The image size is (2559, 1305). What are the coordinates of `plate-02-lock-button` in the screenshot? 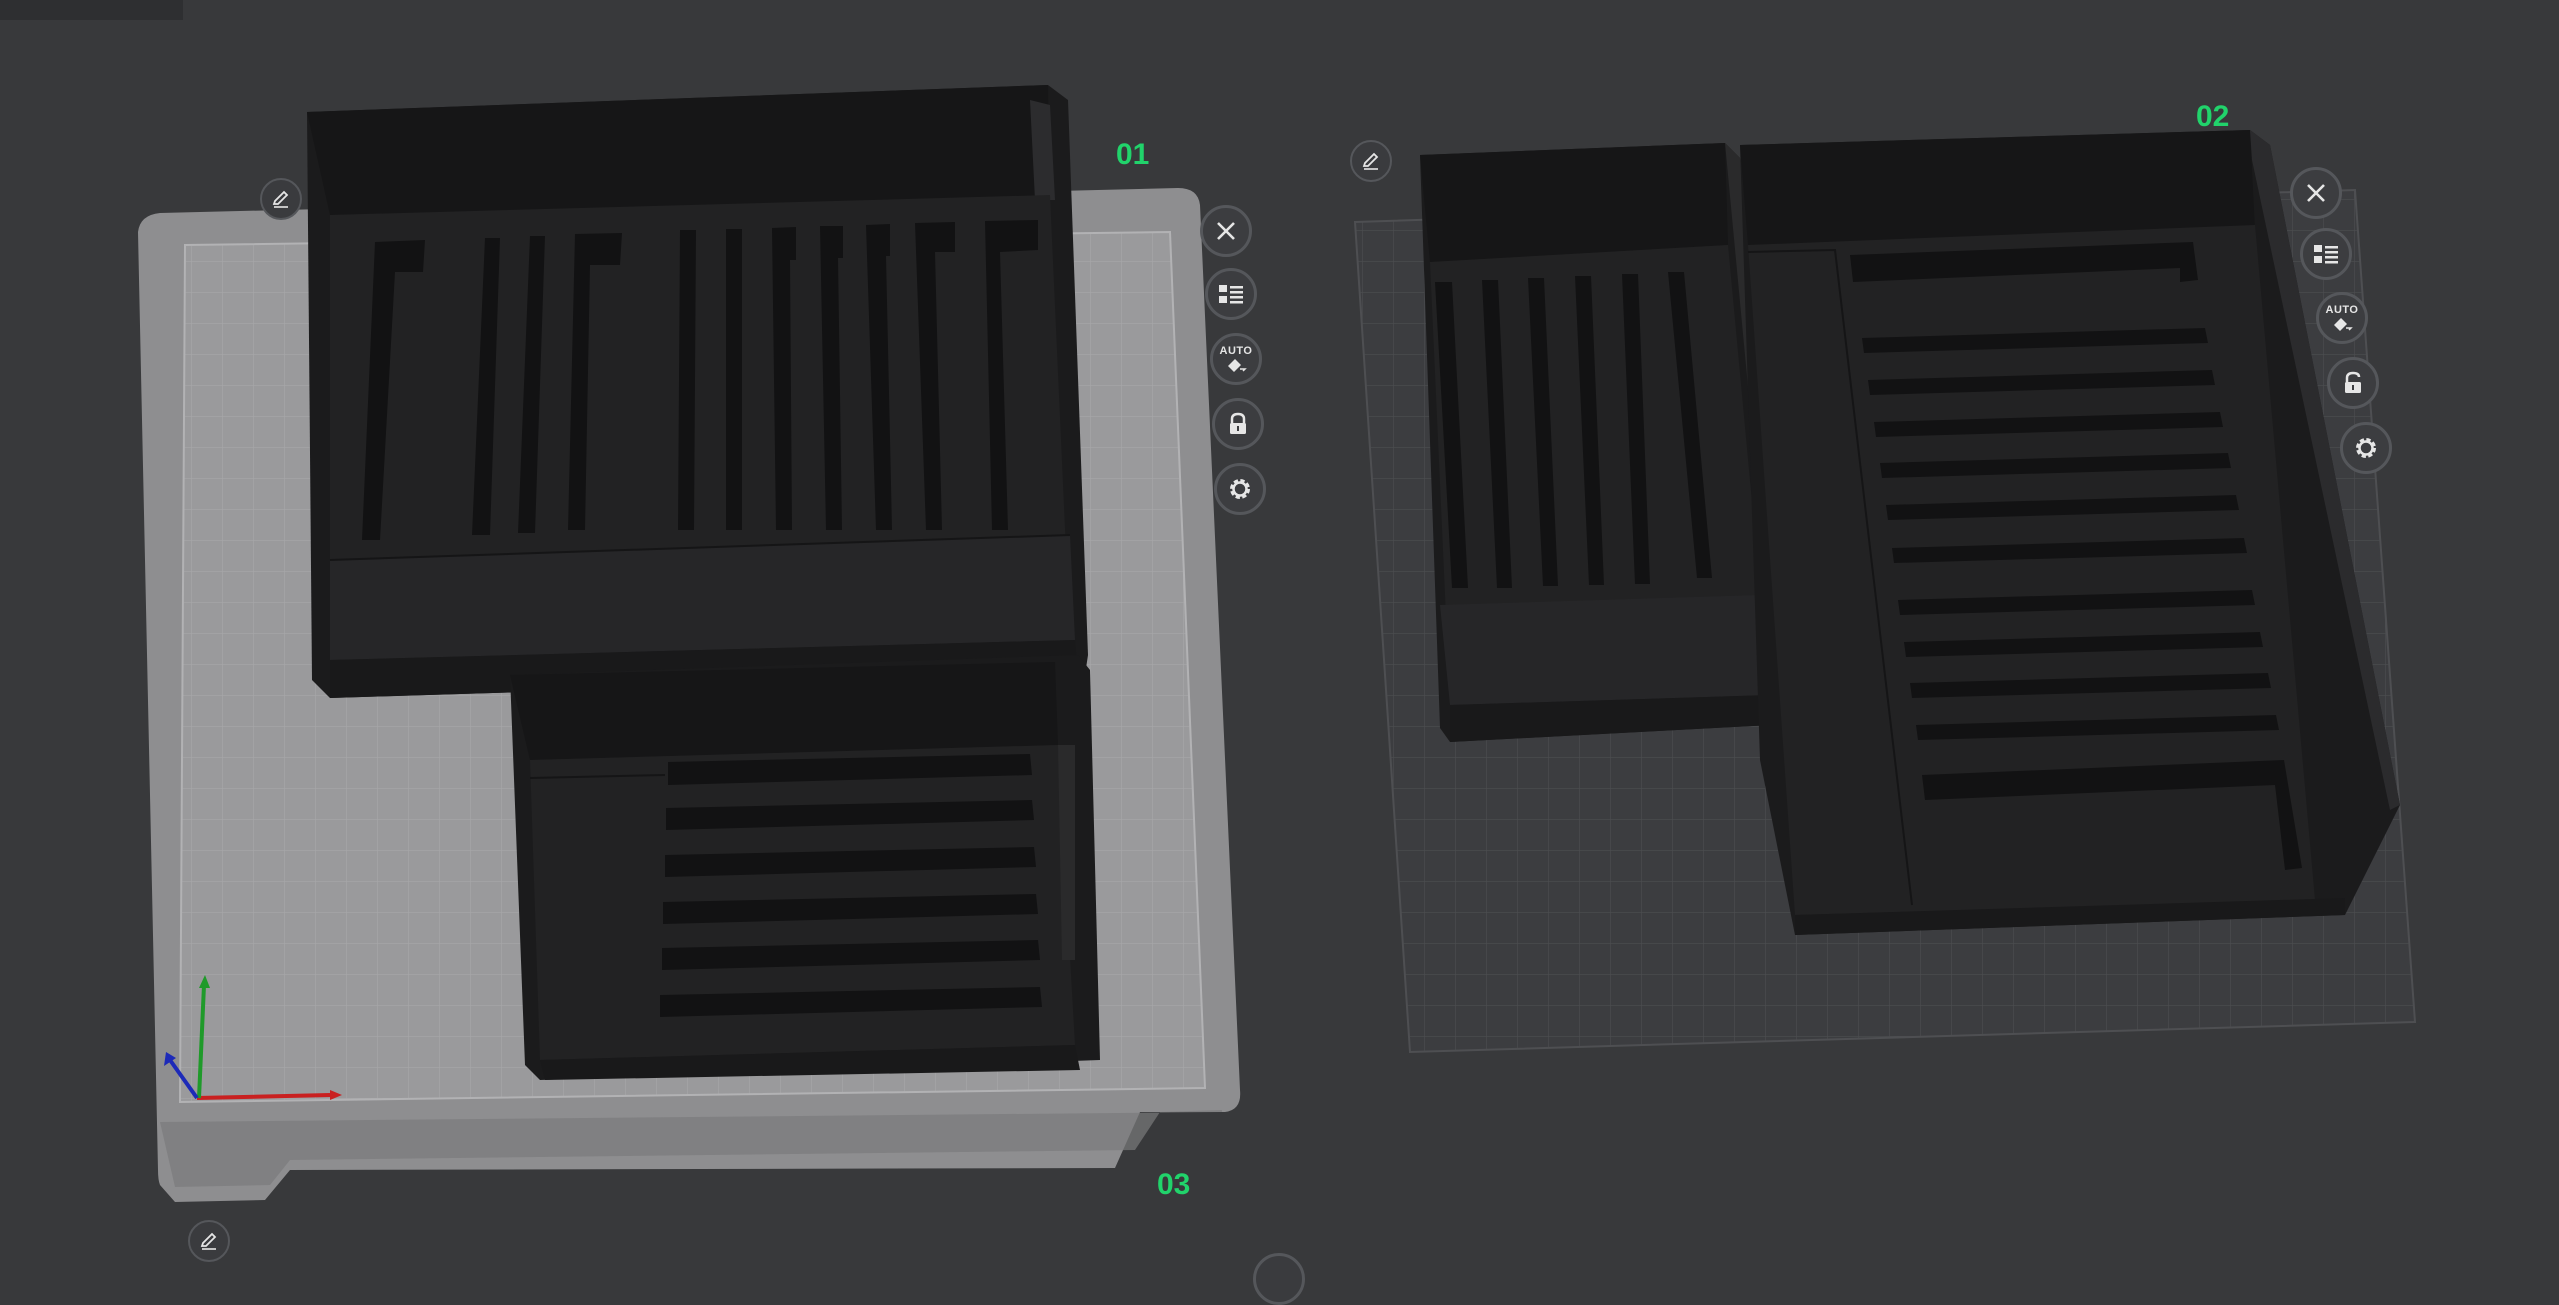 It's located at (2353, 383).